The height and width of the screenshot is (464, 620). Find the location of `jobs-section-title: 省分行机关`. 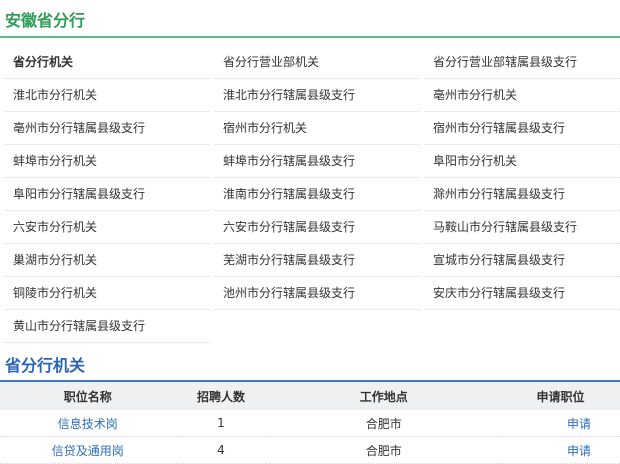

jobs-section-title: 省分行机关 is located at coordinates (45, 365).